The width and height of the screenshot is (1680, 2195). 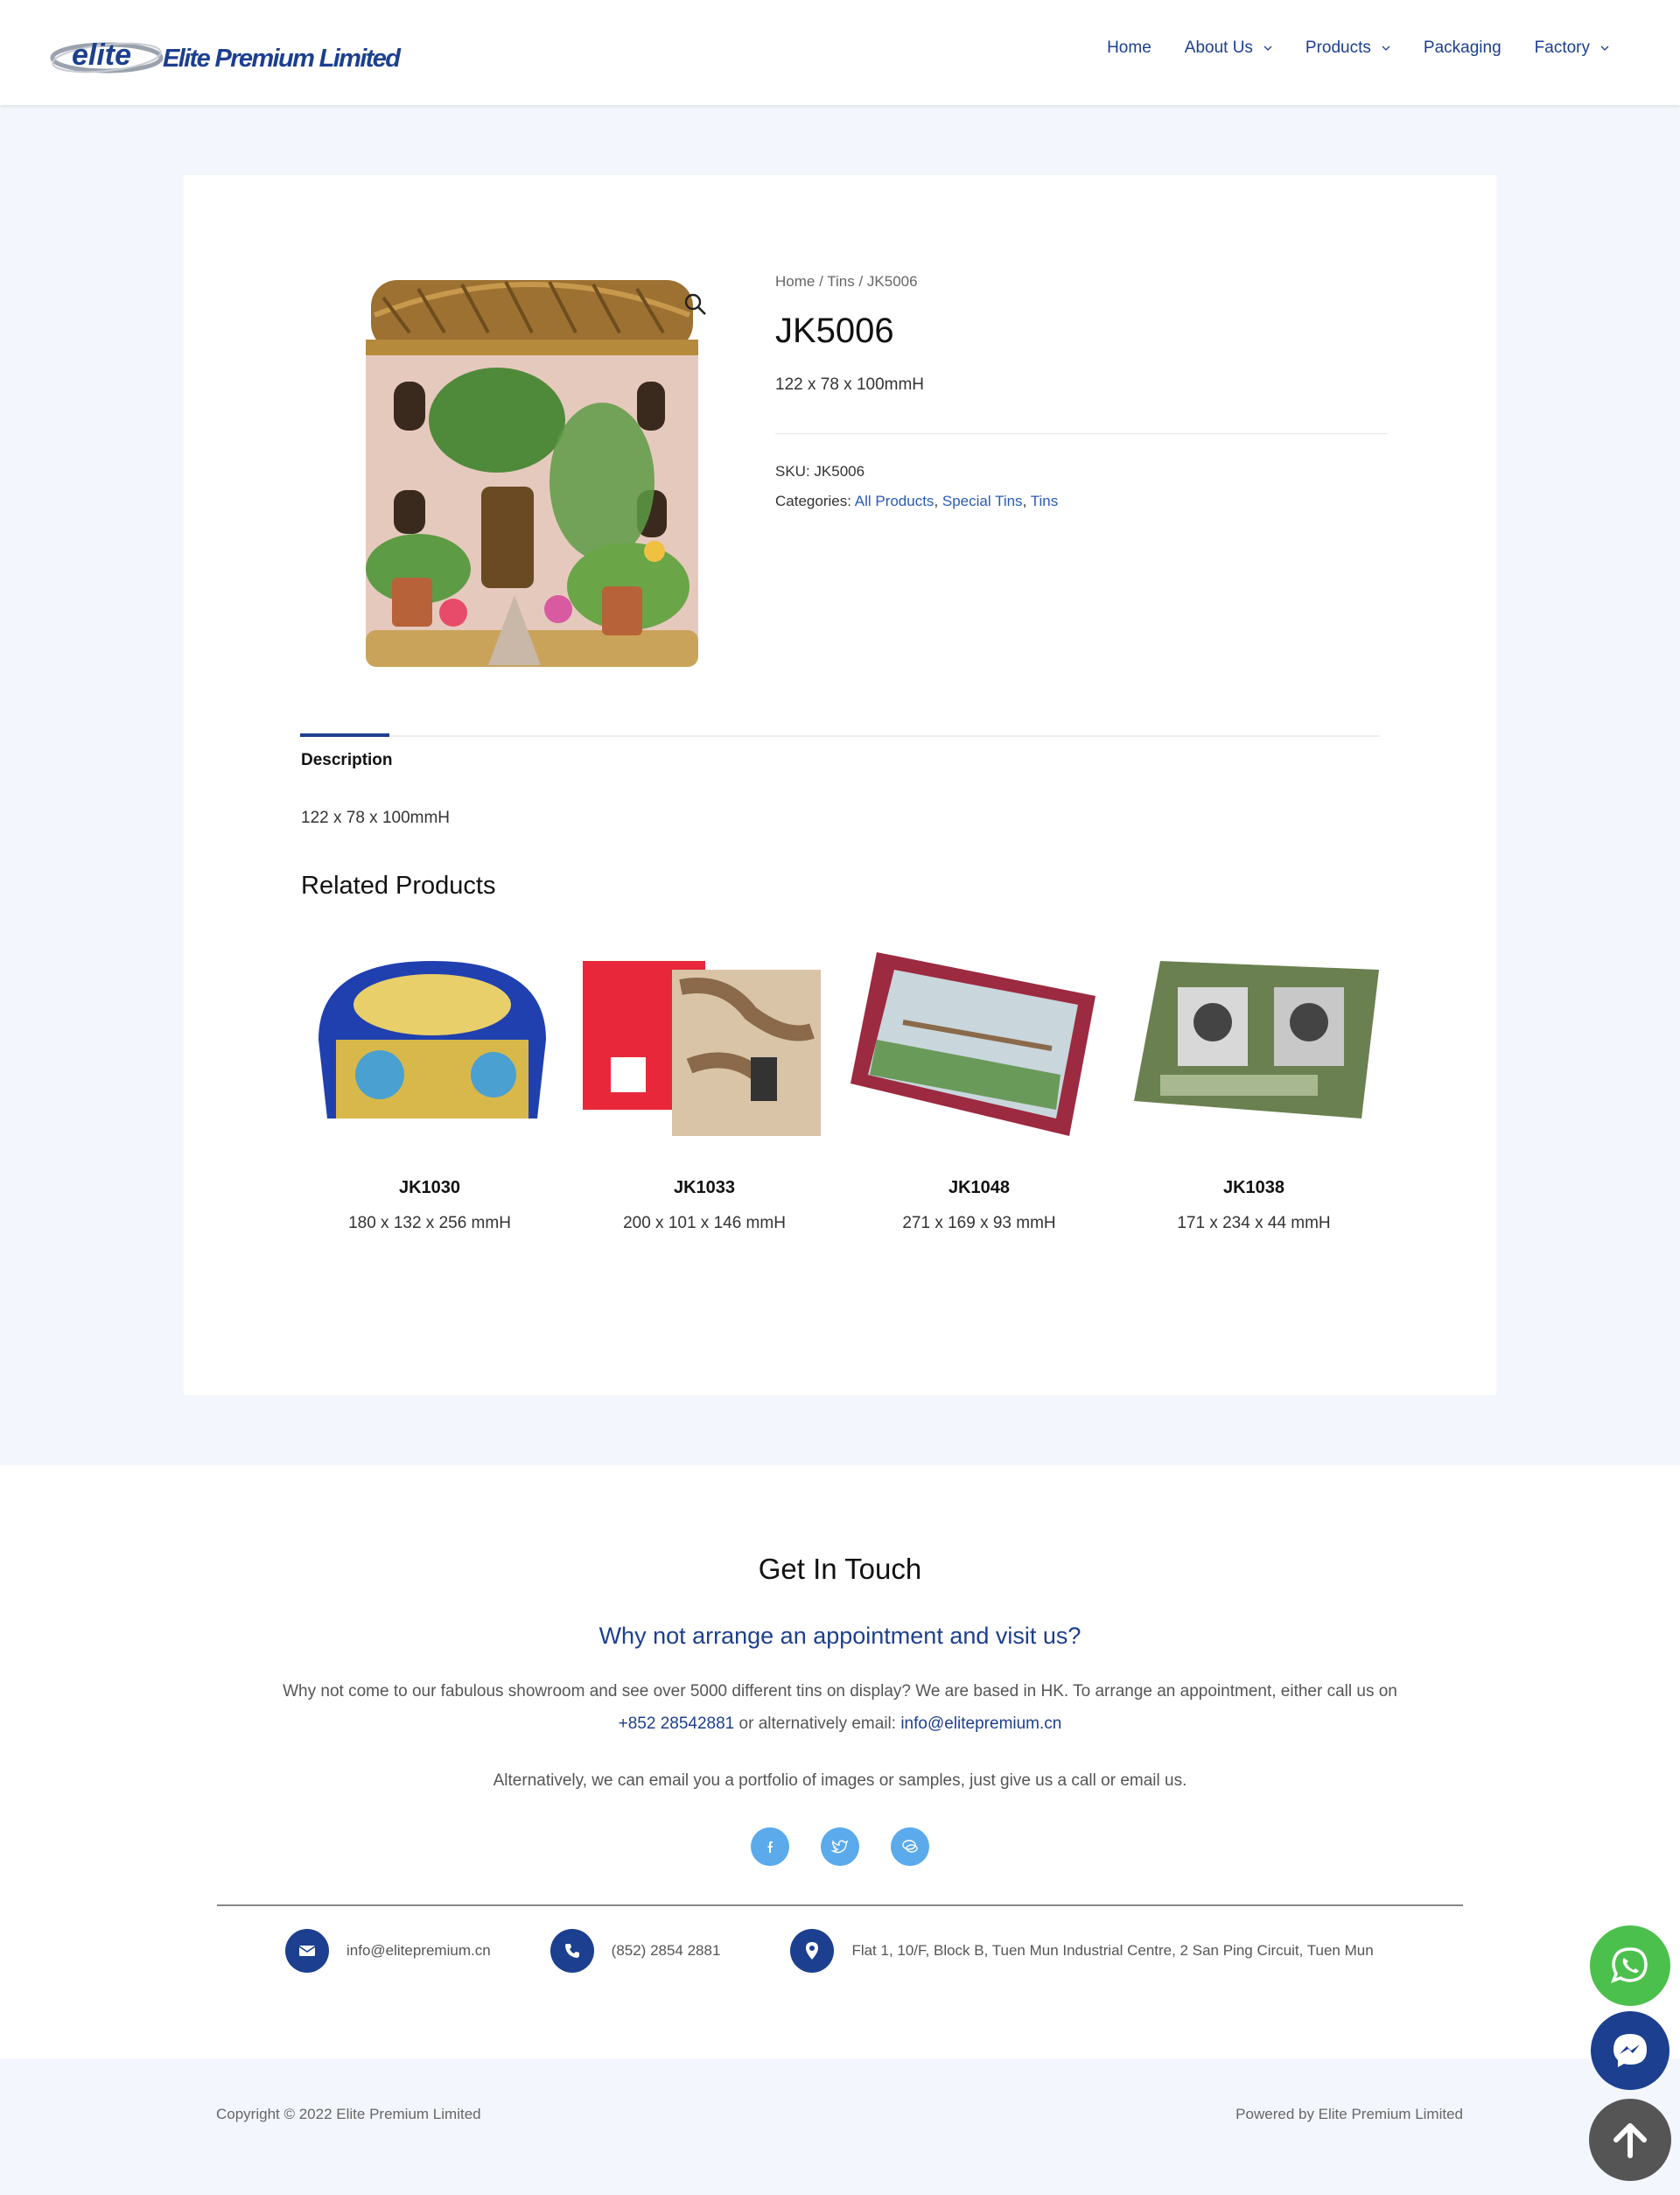 I want to click on related-product-size: 200 x 101 x 146 mmH, so click(x=704, y=1223).